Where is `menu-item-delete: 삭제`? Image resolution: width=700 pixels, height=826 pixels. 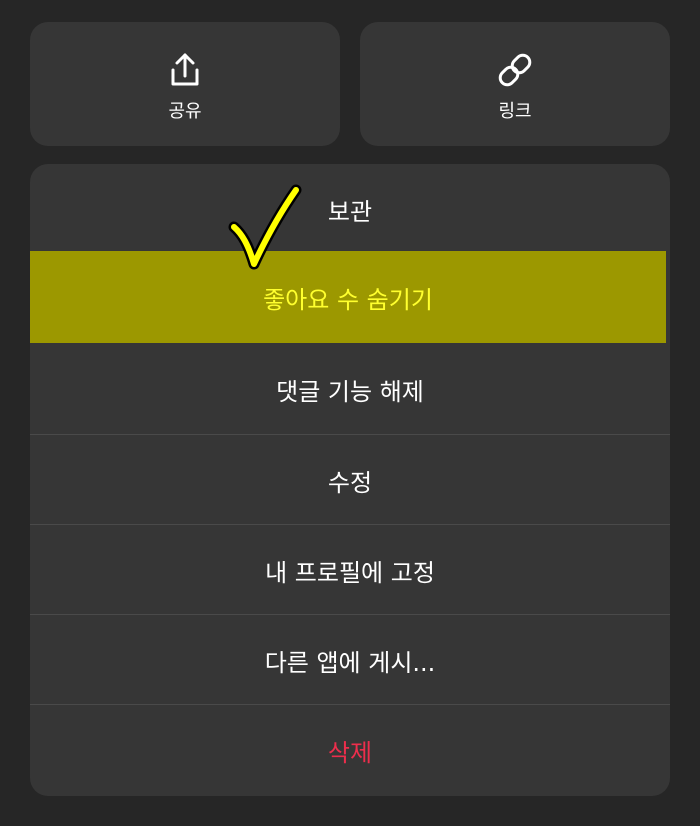
menu-item-delete: 삭제 is located at coordinates (350, 750).